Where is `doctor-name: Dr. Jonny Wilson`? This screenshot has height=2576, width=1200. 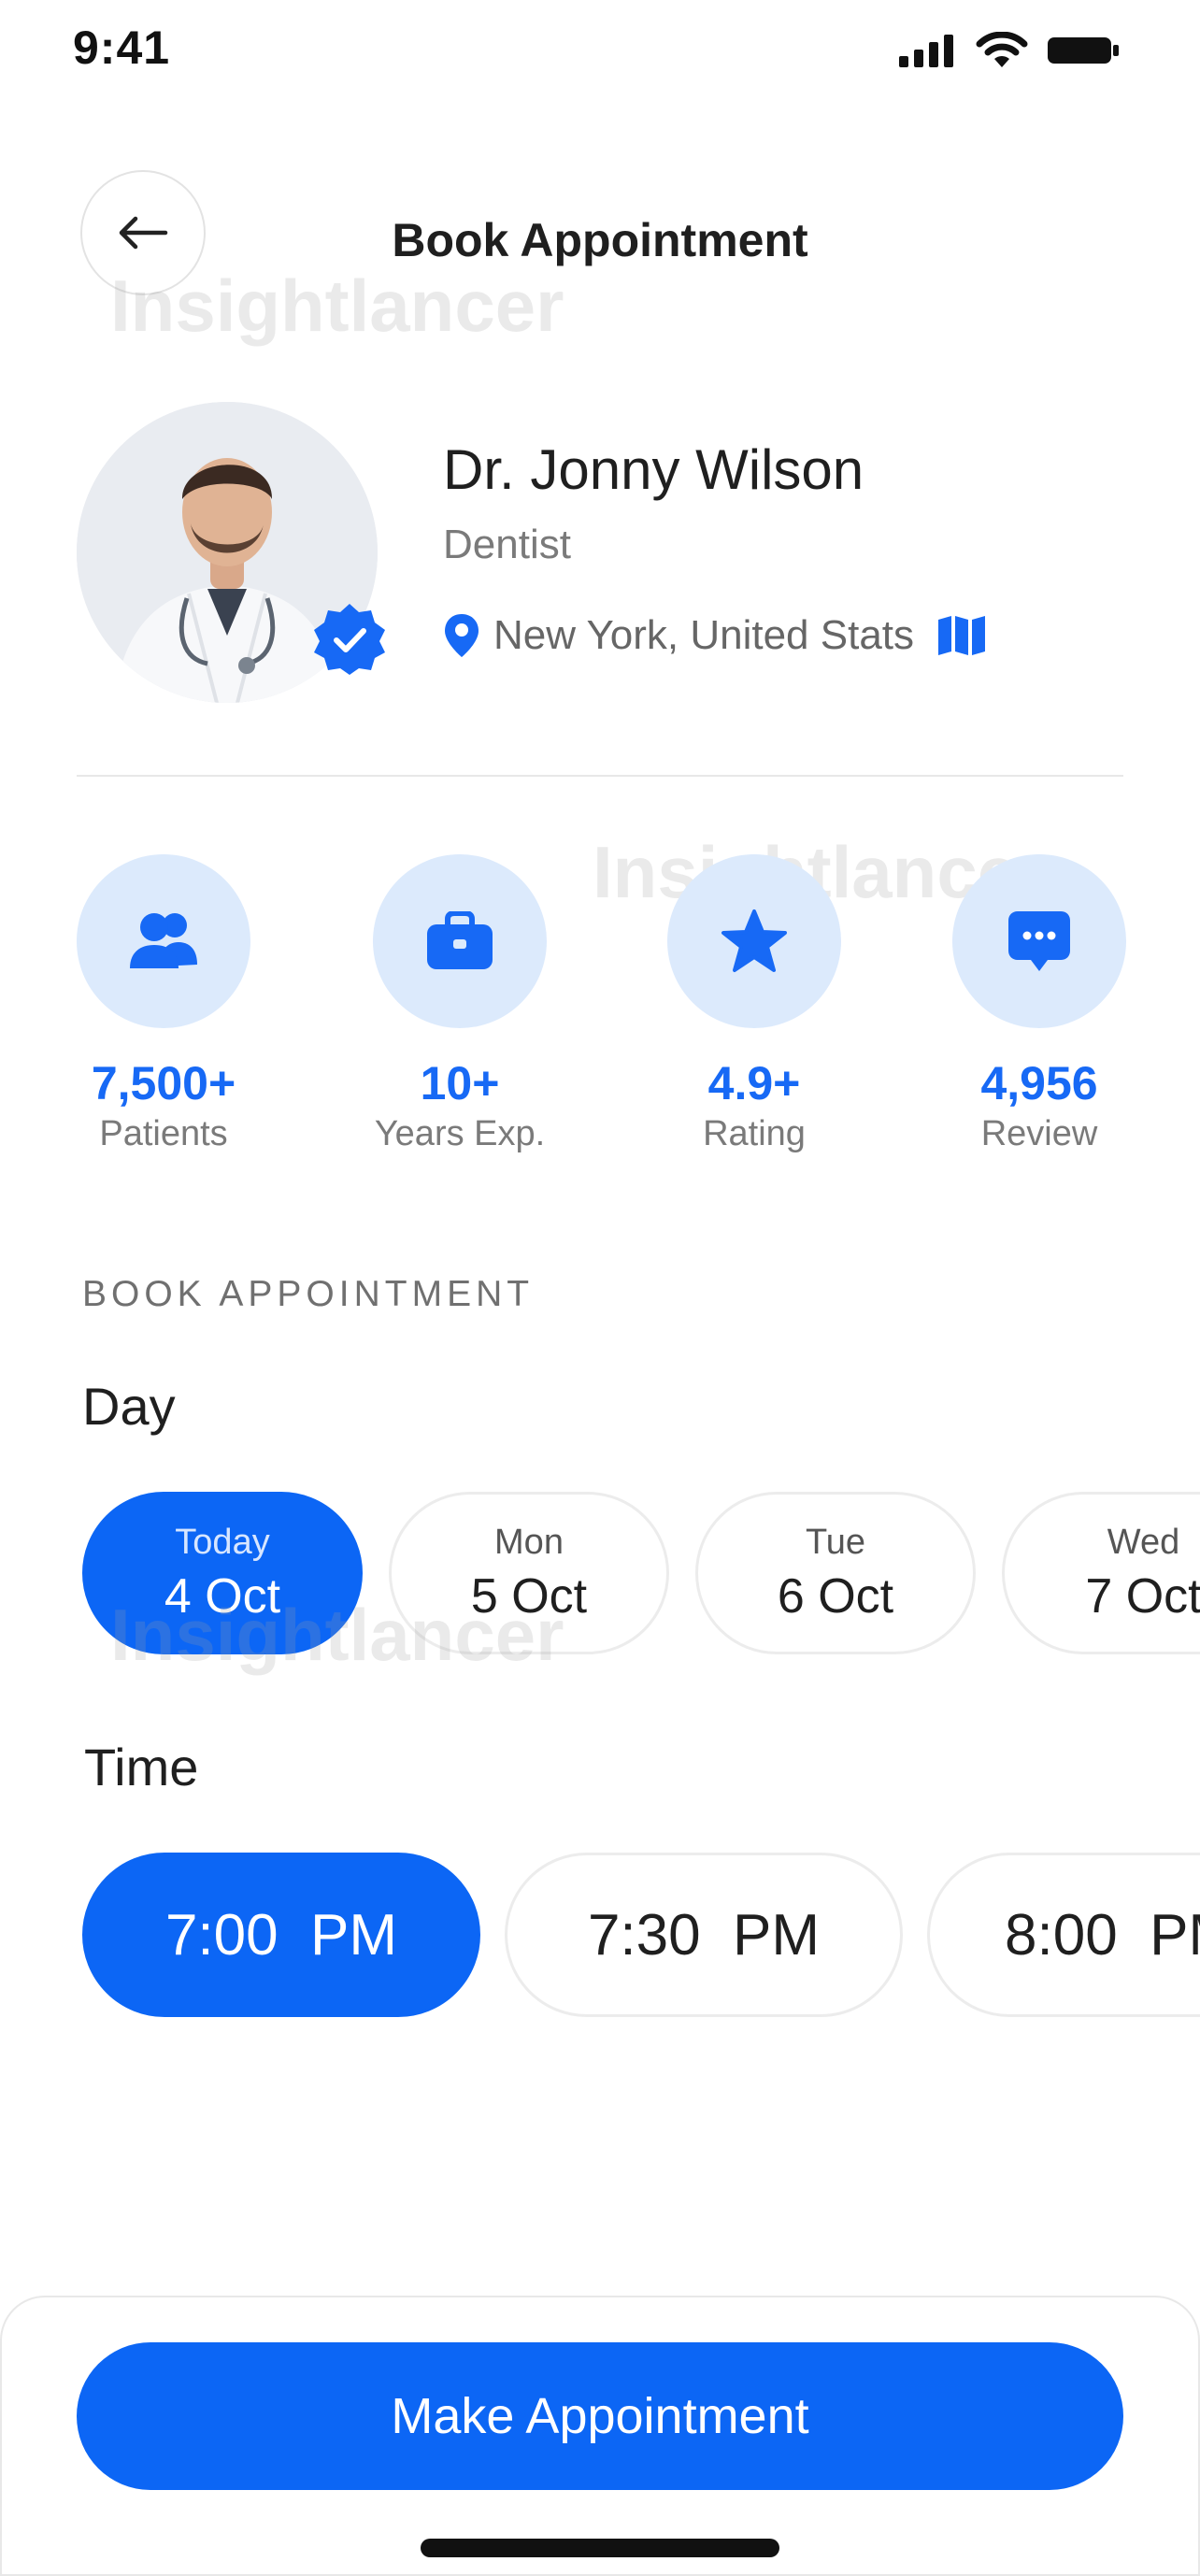 doctor-name: Dr. Jonny Wilson is located at coordinates (653, 469).